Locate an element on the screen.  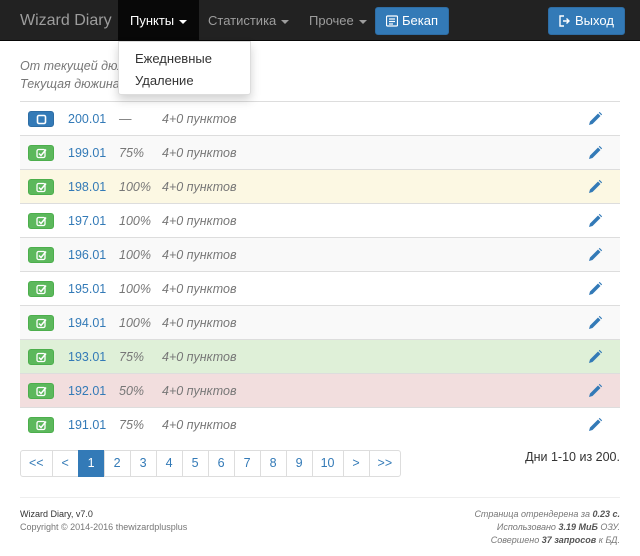
day-number-link: 197.01 is located at coordinates (87, 221).